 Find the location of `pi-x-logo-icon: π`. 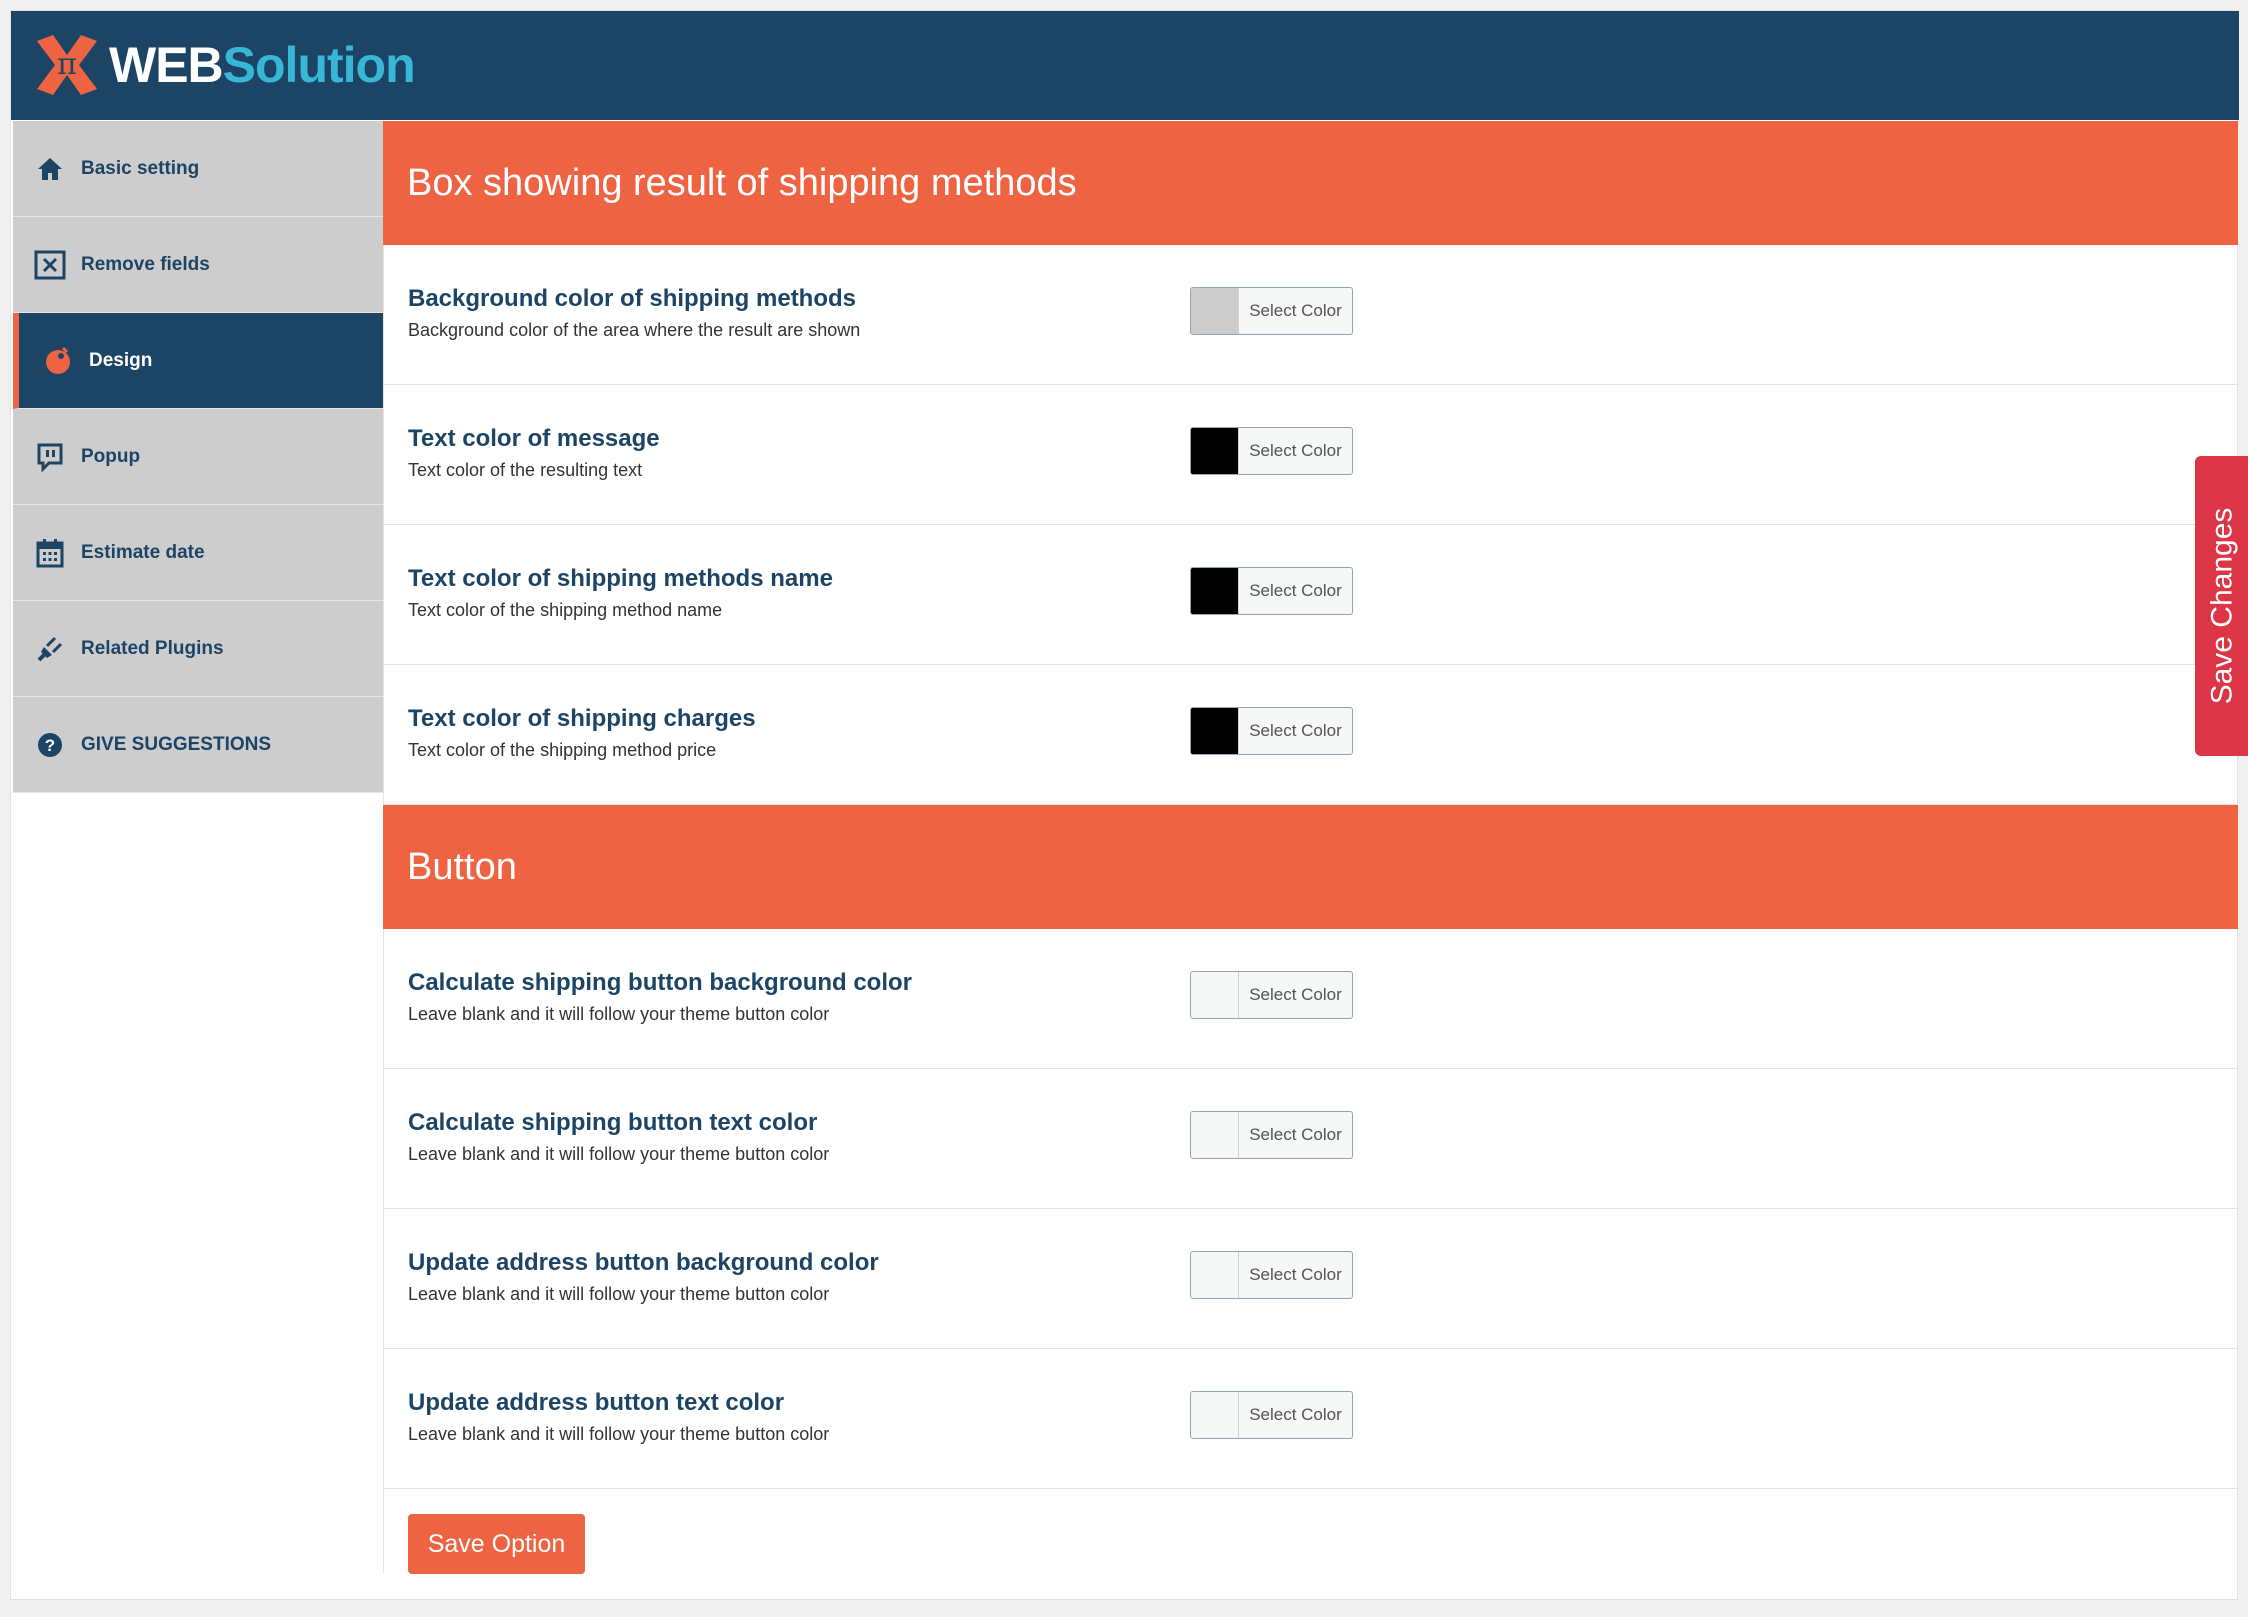

pi-x-logo-icon: π is located at coordinates (67, 65).